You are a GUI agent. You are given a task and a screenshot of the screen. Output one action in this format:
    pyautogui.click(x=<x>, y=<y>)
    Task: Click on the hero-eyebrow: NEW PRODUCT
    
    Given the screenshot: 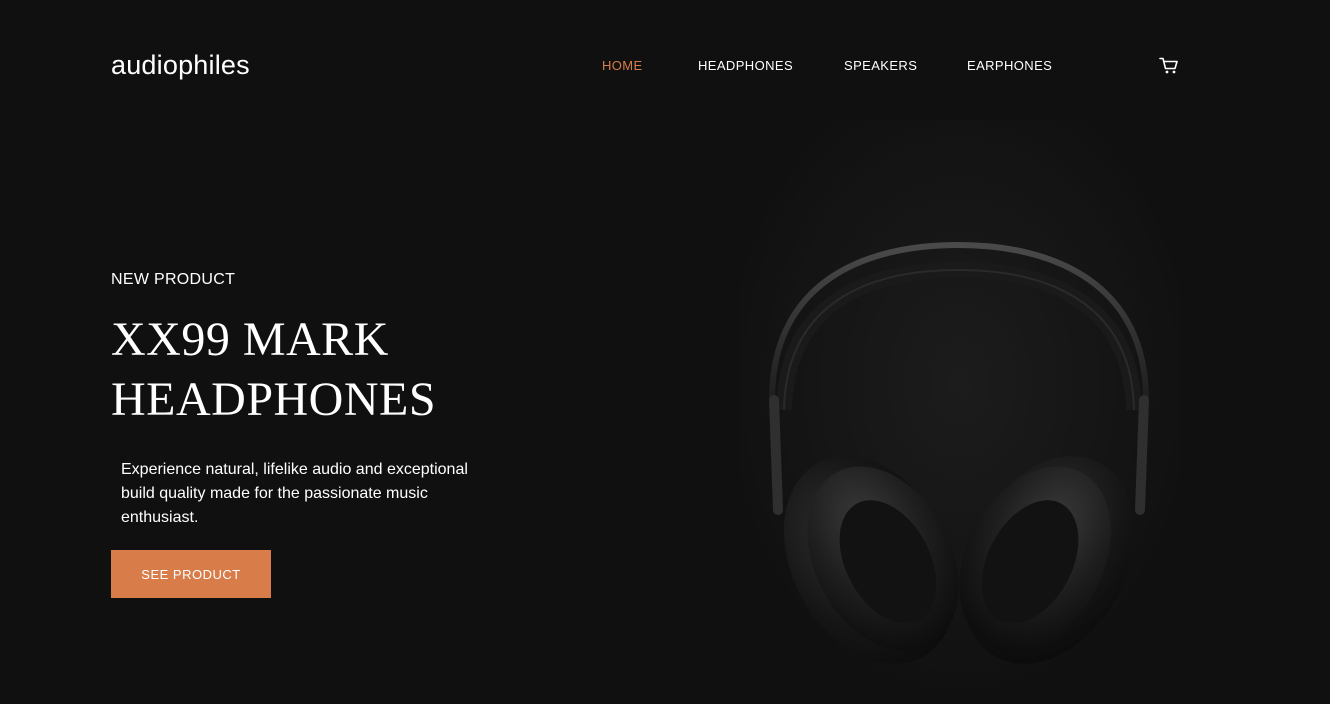 What is the action you would take?
    pyautogui.click(x=173, y=279)
    